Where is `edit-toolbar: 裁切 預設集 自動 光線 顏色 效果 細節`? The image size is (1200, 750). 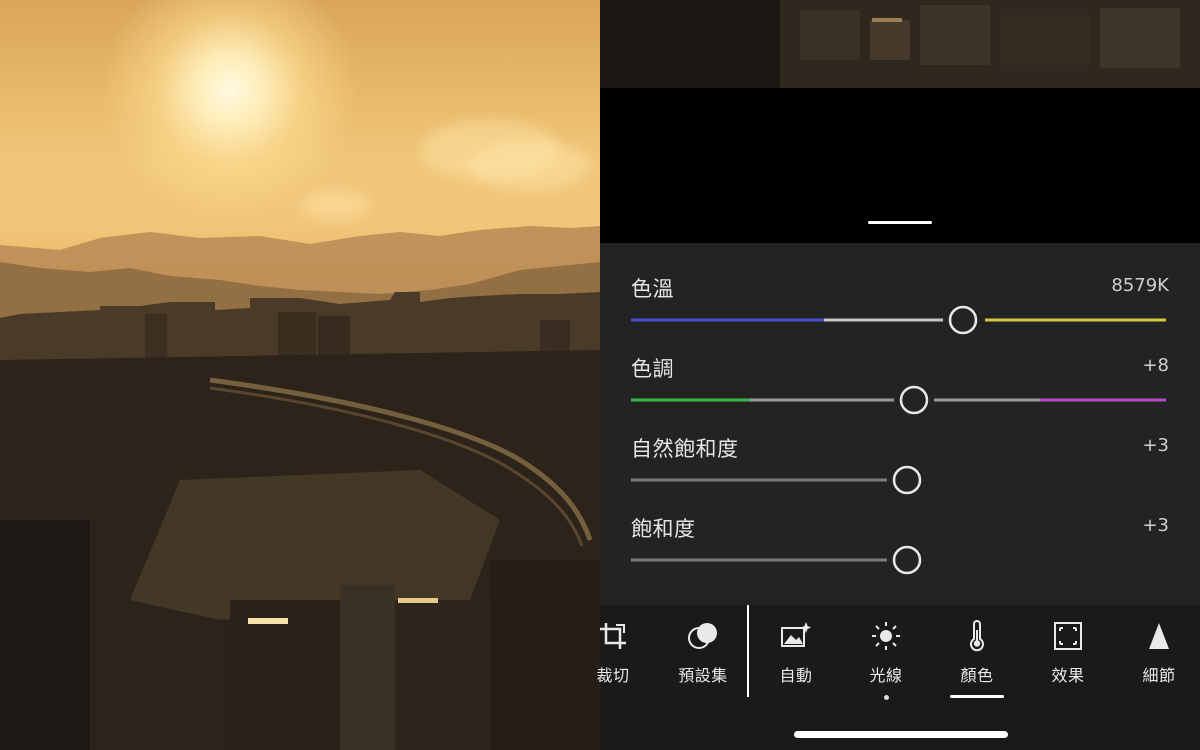
edit-toolbar: 裁切 預設集 自動 光線 顏色 效果 細節 is located at coordinates (898, 677).